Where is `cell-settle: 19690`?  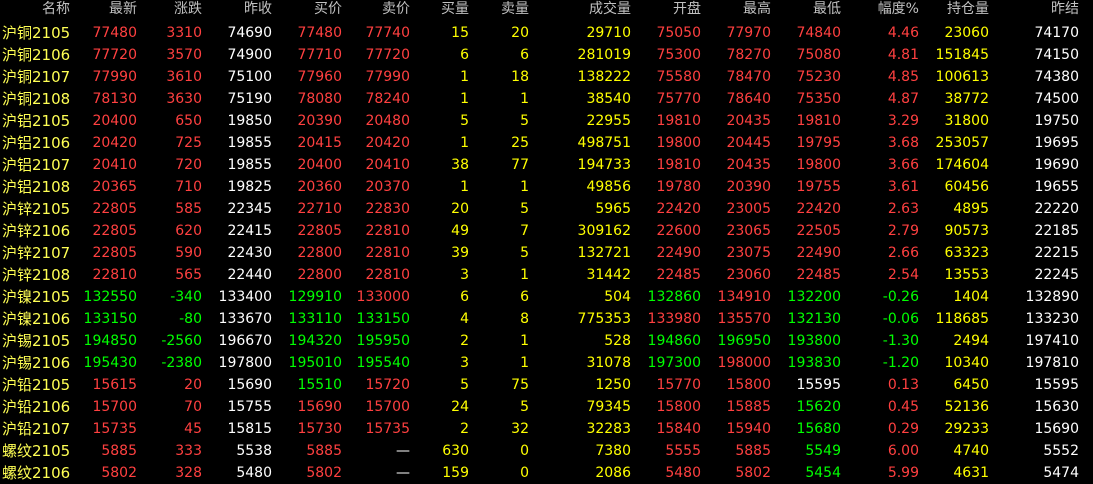
cell-settle: 19690 is located at coordinates (1056, 165).